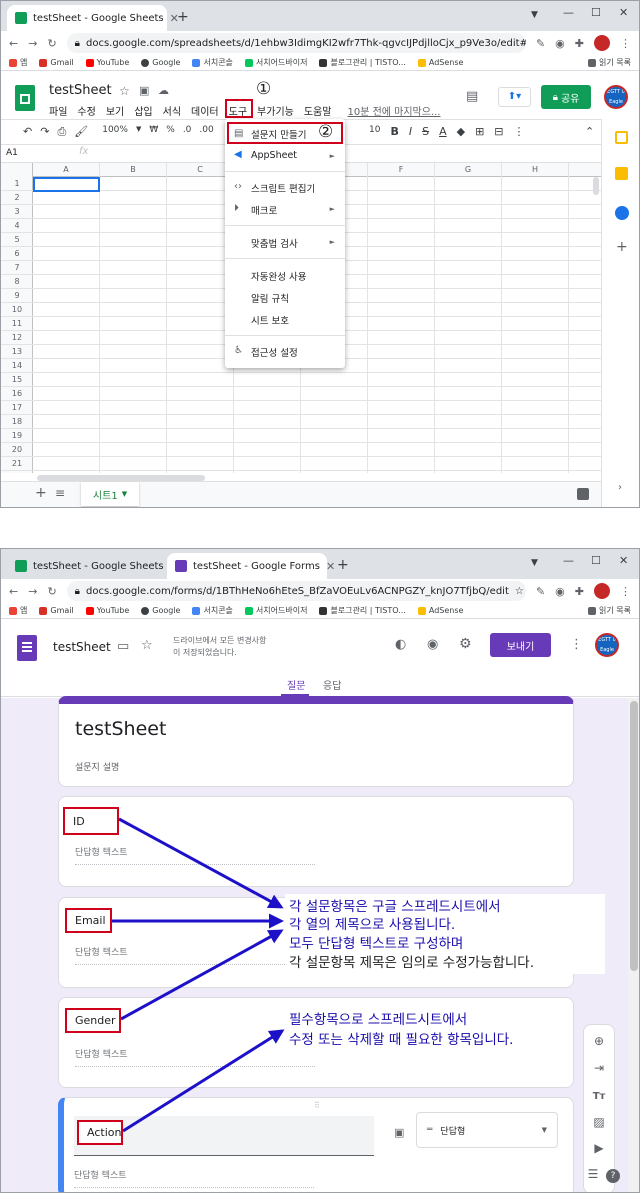 The image size is (640, 1193). I want to click on add-addon-icon: +, so click(622, 247).